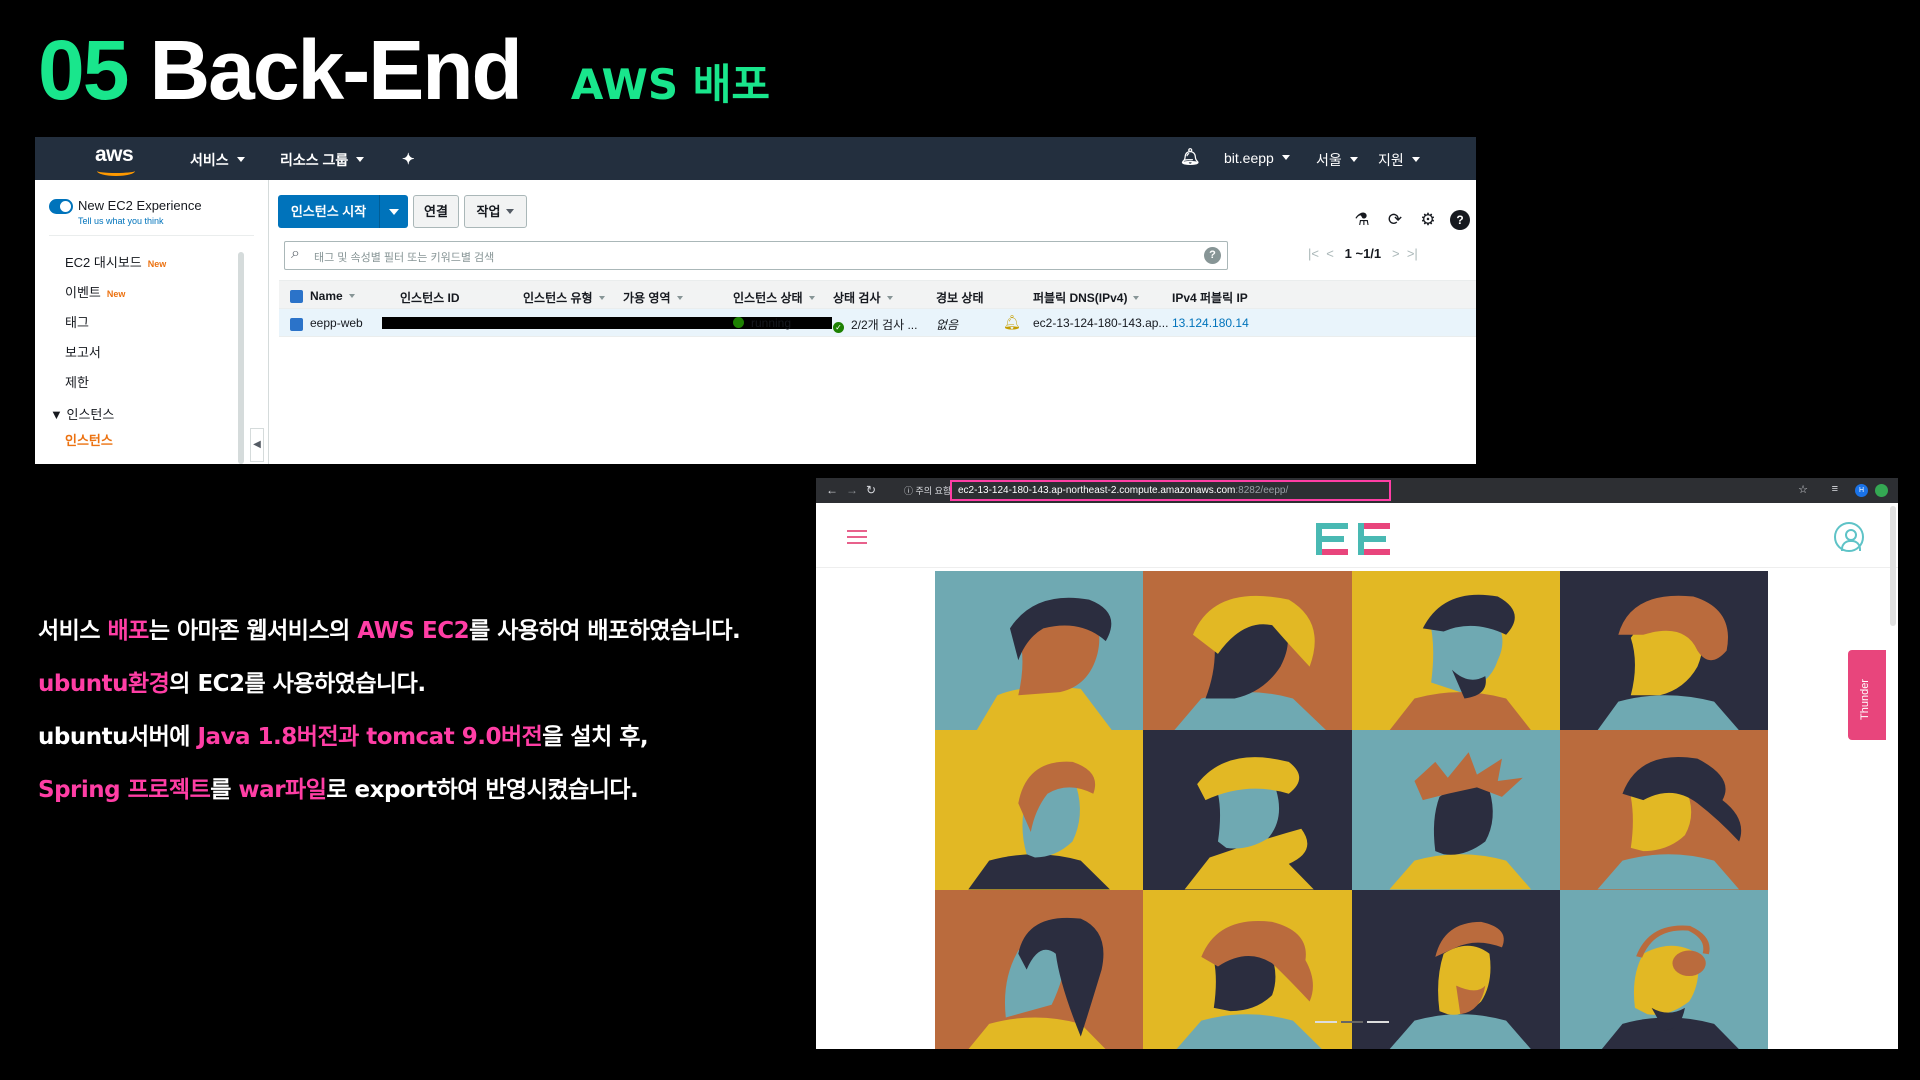 Image resolution: width=1920 pixels, height=1080 pixels. What do you see at coordinates (1867, 695) in the screenshot?
I see `thunder-side-tab: Thunder` at bounding box center [1867, 695].